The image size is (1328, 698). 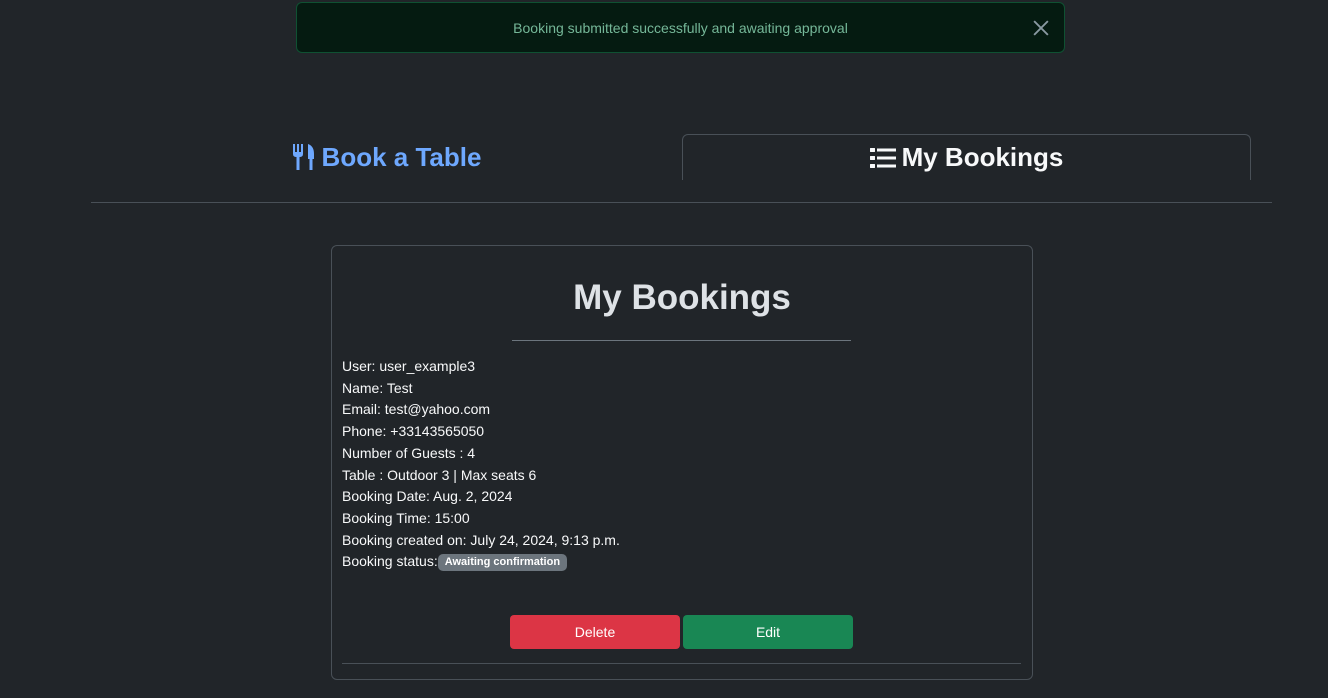 I want to click on tab-book-a-table: Book a Table, so click(x=386, y=157).